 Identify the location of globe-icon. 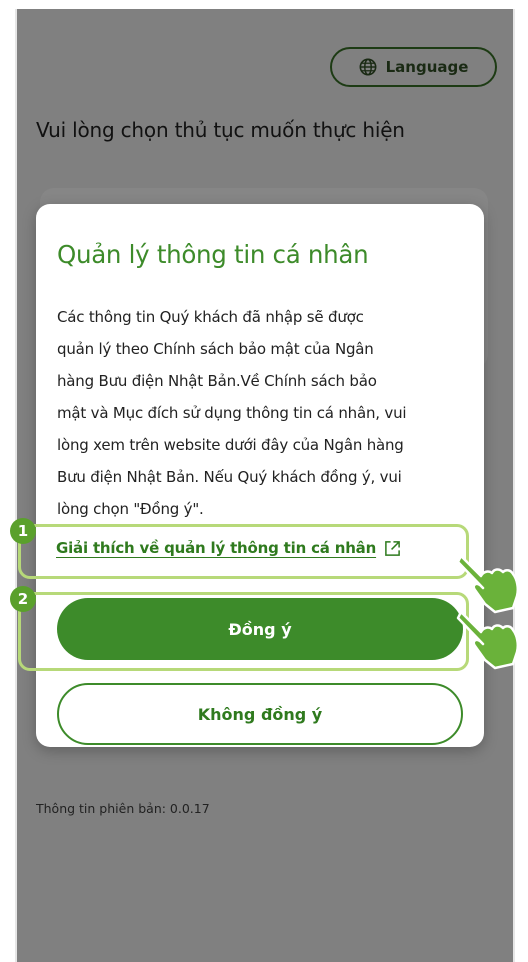
(368, 67).